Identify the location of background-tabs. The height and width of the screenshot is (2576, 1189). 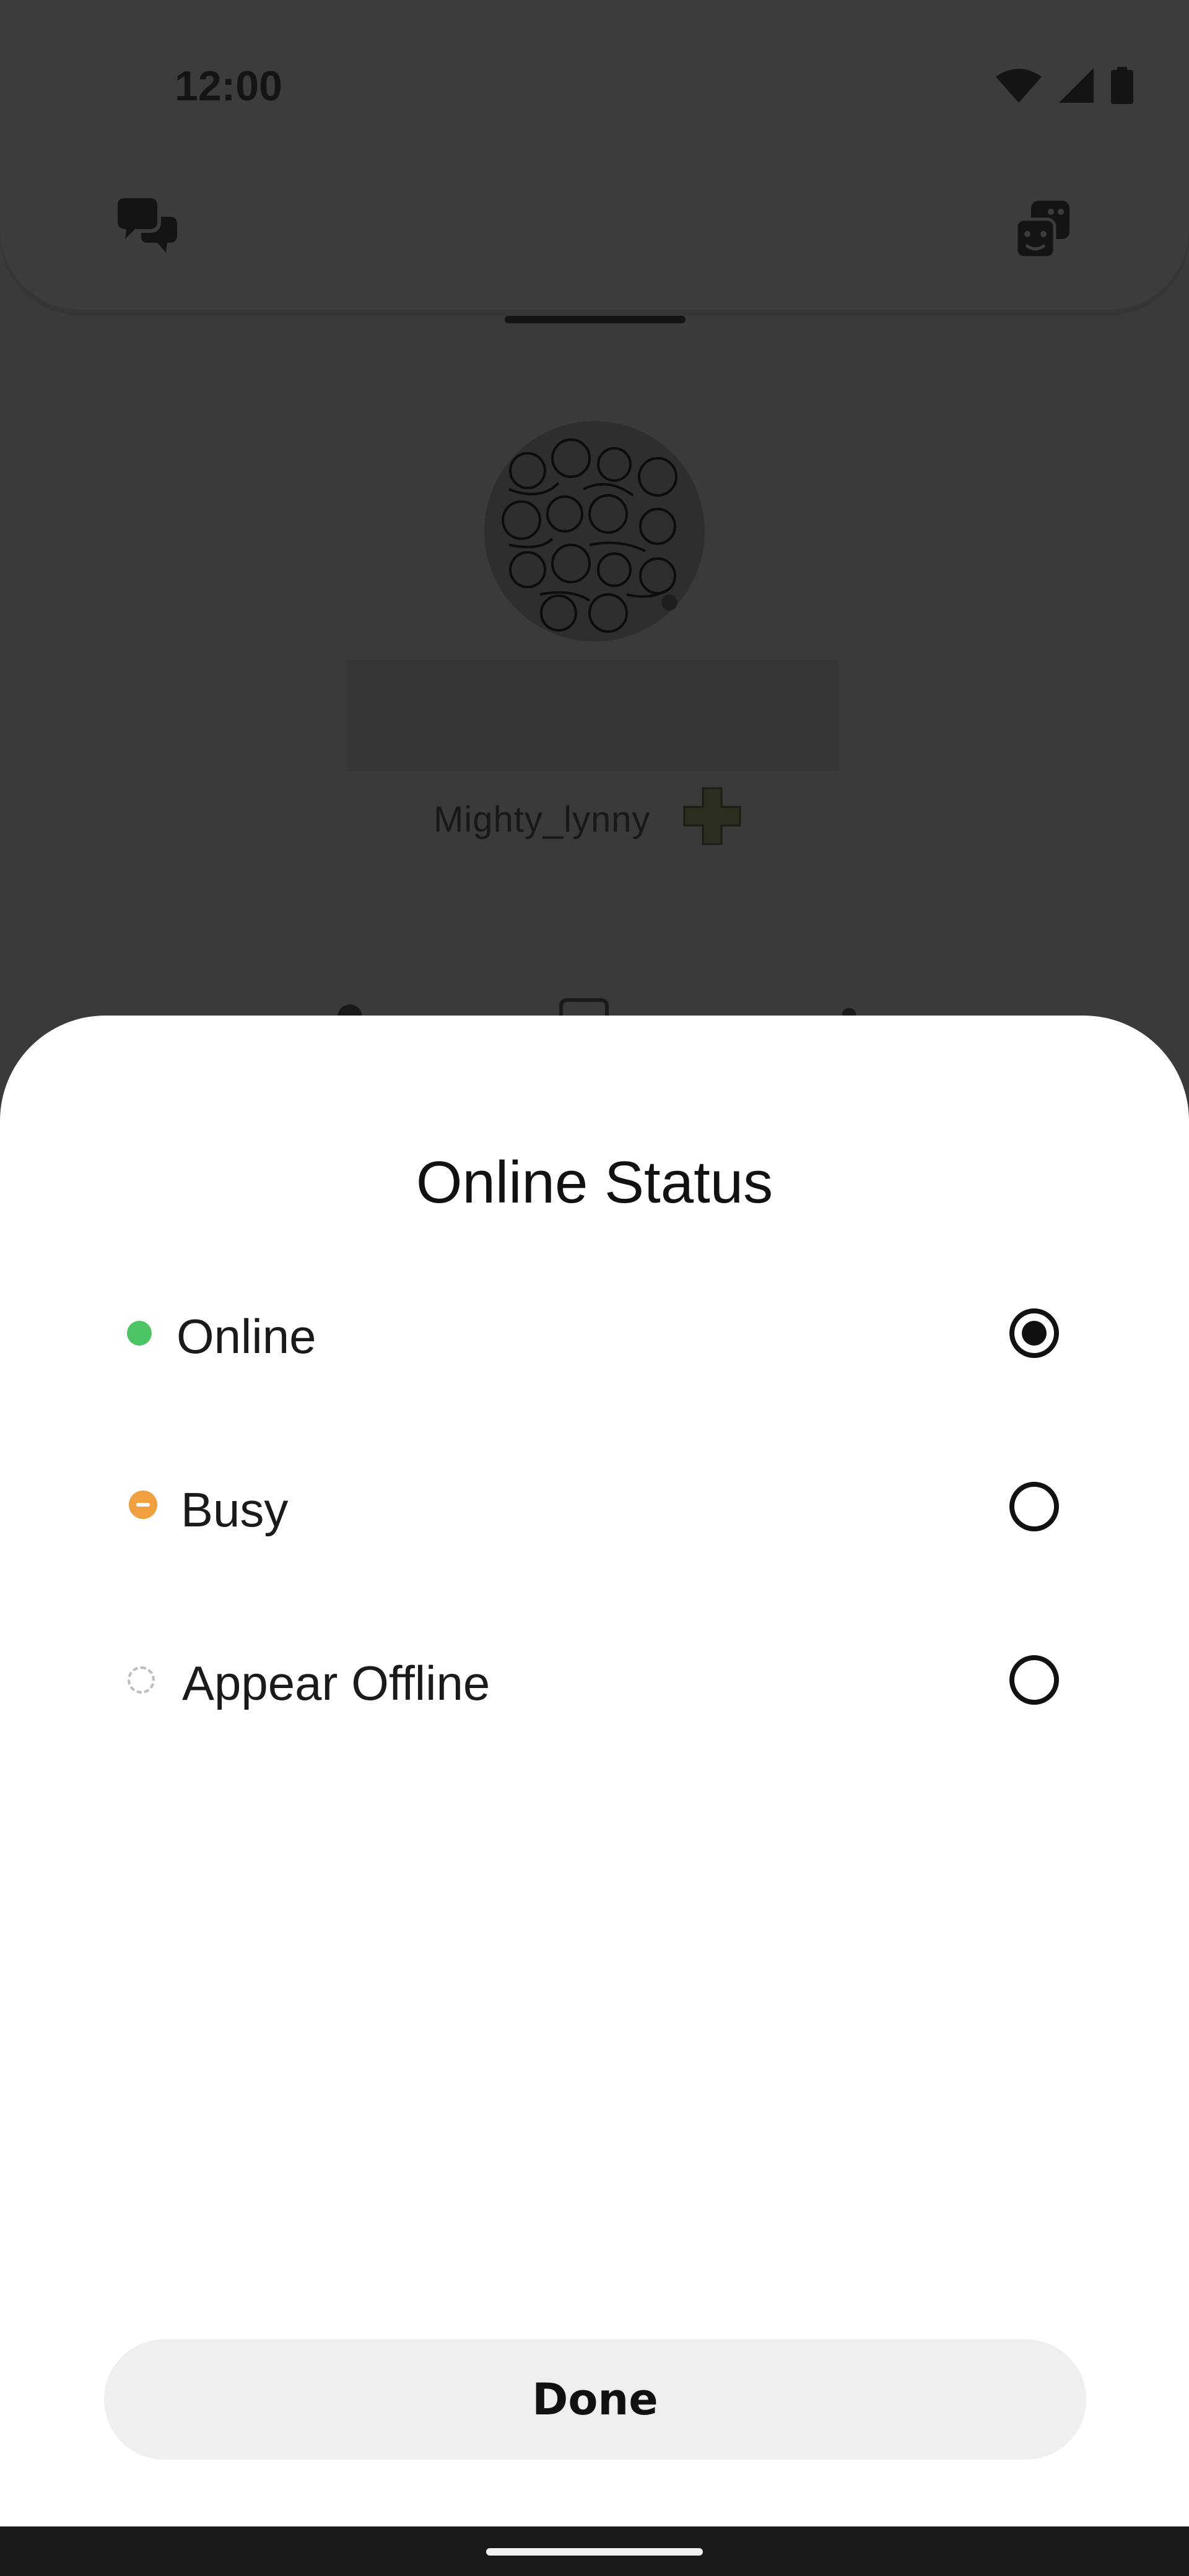
(594, 1004).